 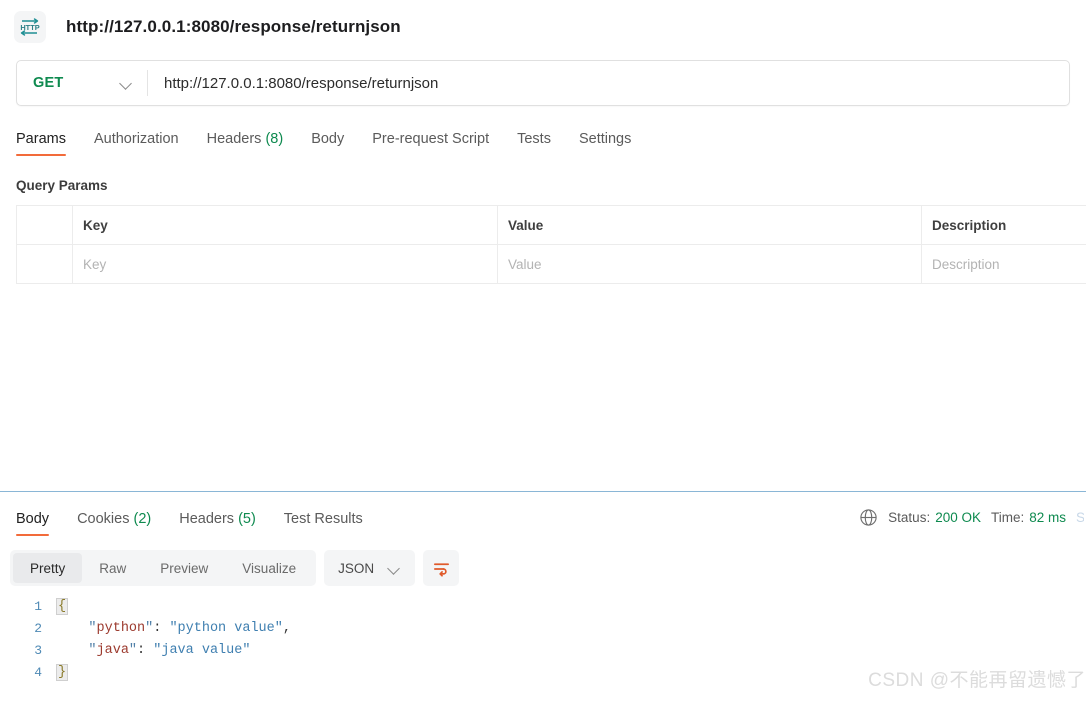 I want to click on comma: ,, so click(x=286, y=628).